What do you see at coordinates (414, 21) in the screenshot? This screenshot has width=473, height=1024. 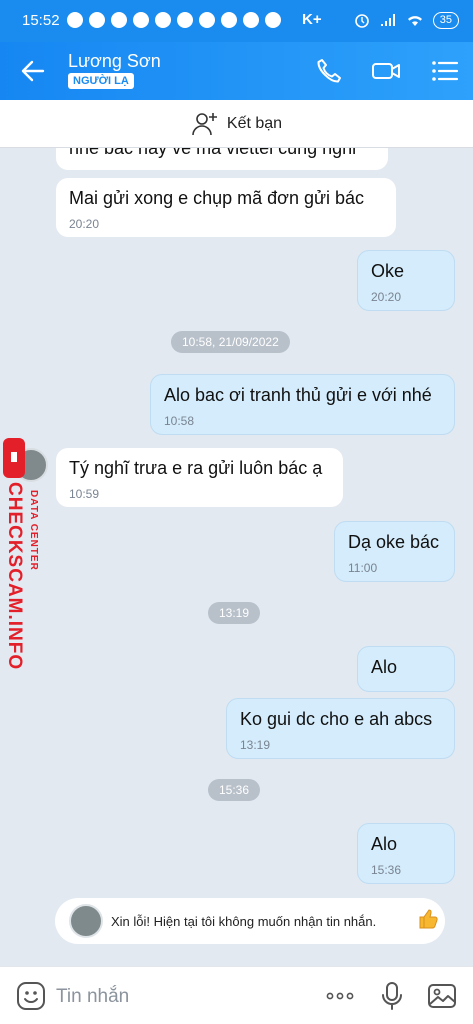 I see `wifi-icon` at bounding box center [414, 21].